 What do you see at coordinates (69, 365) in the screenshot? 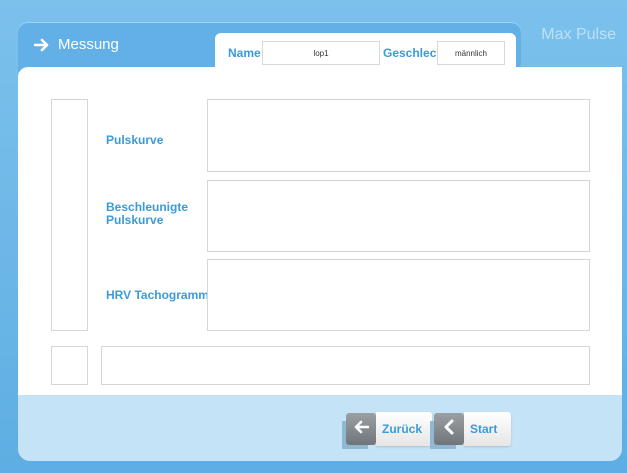
I see `status-indicator-box` at bounding box center [69, 365].